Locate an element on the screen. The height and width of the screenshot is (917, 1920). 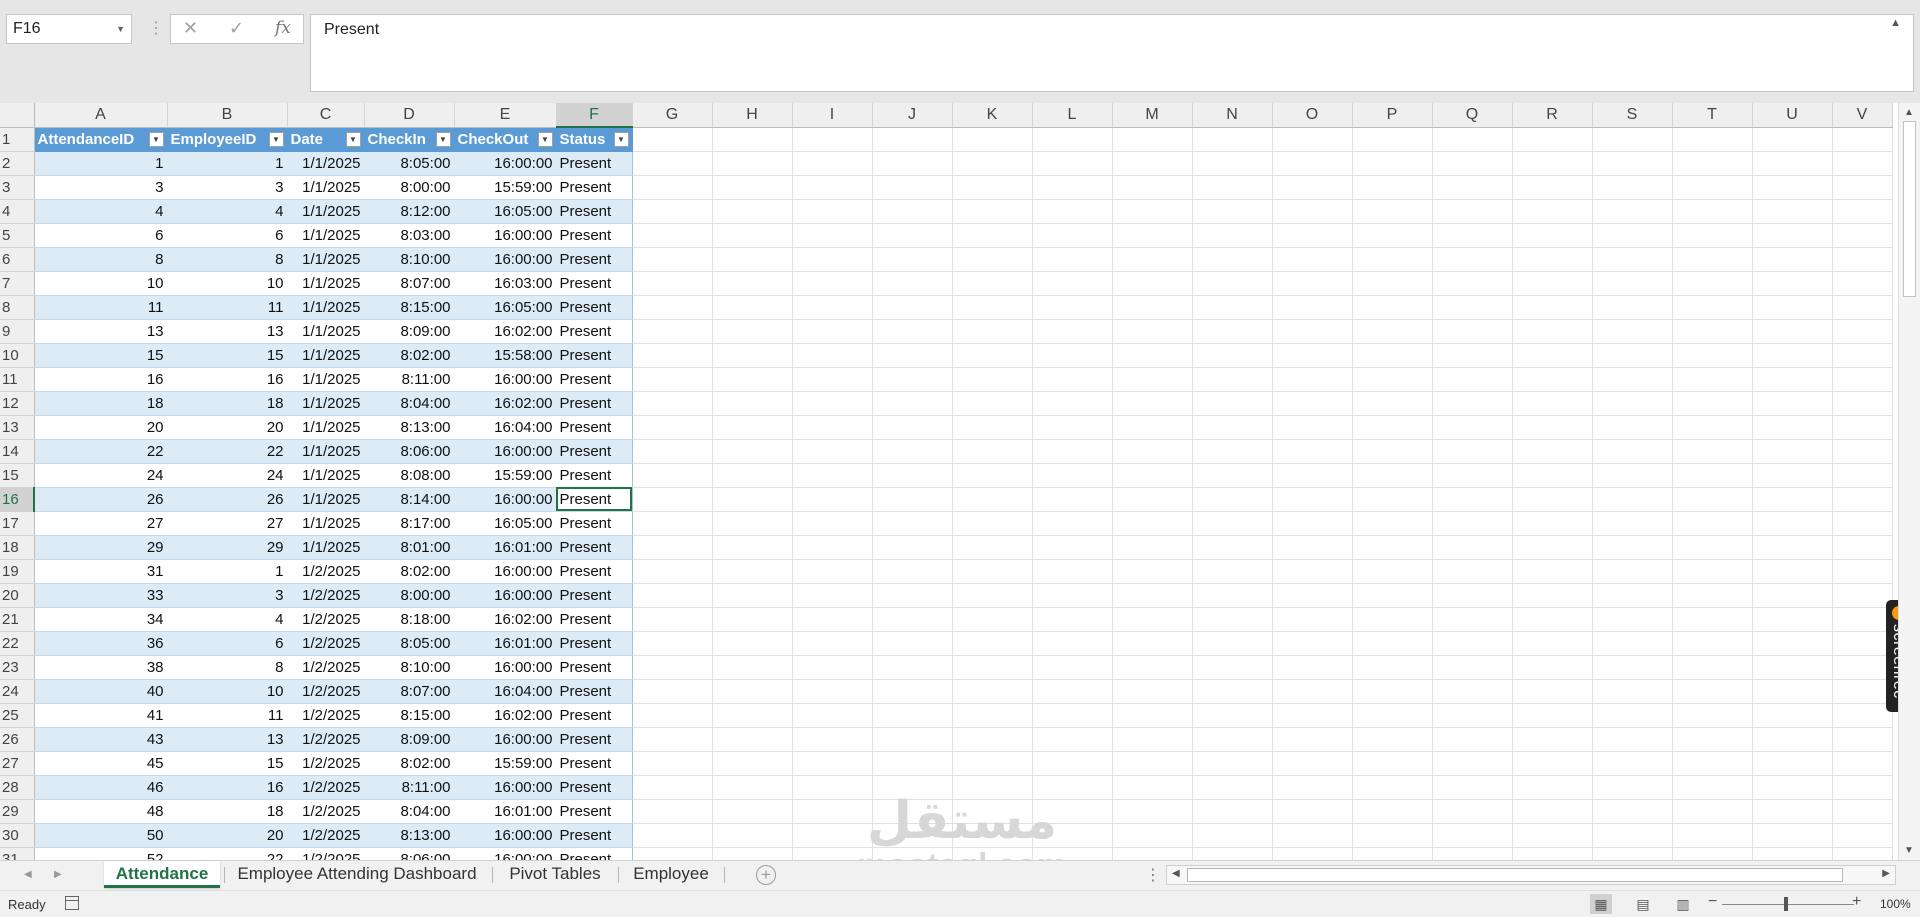
vertical-scroll-thumb is located at coordinates (1909, 209).